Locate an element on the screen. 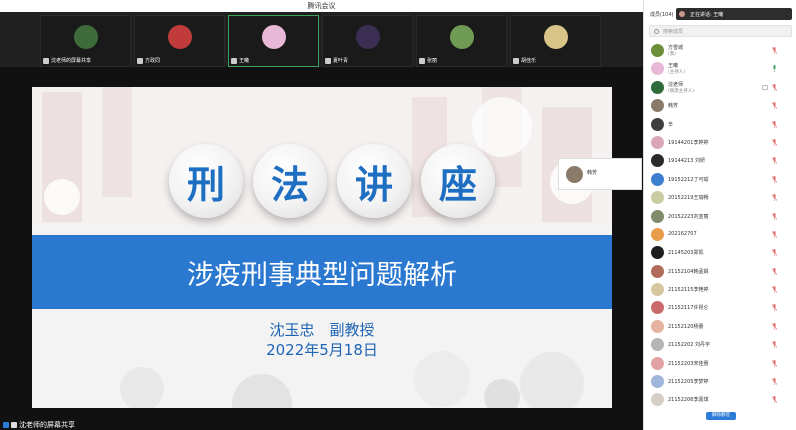  participant-name-label: 夏叶青 is located at coordinates (336, 60).